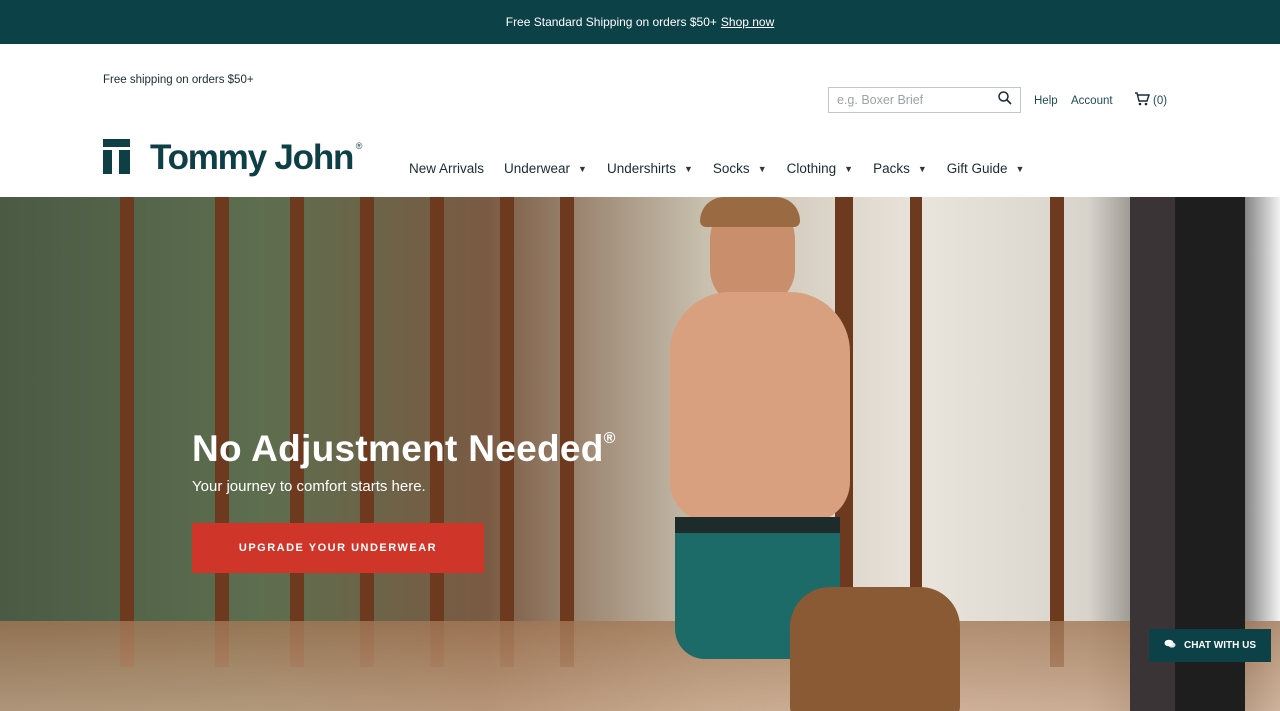 The image size is (1280, 711). I want to click on upgrade-underwear-button: UPGRADE YOUR UNDERWEAR, so click(338, 548).